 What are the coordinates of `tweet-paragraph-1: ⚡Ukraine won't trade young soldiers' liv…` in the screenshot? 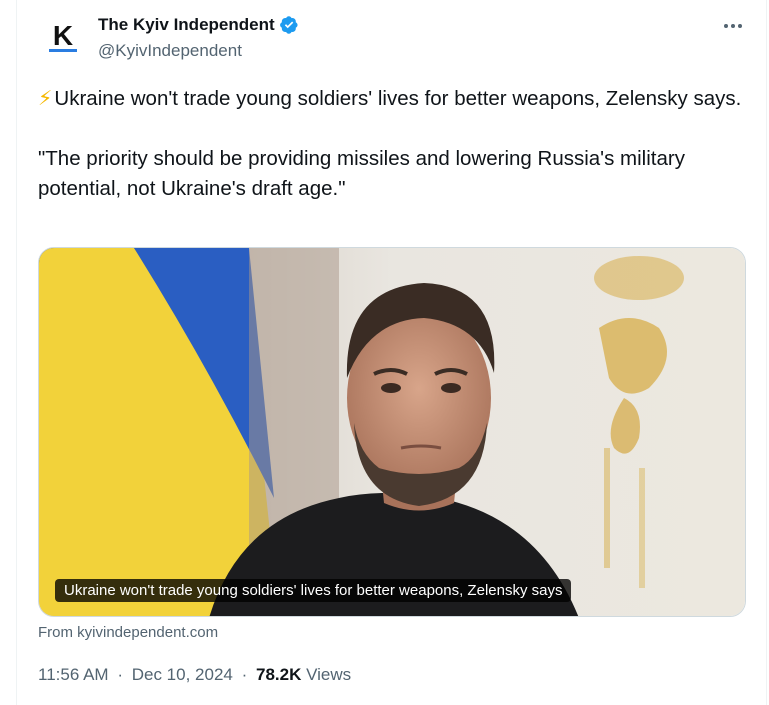 It's located at (398, 99).